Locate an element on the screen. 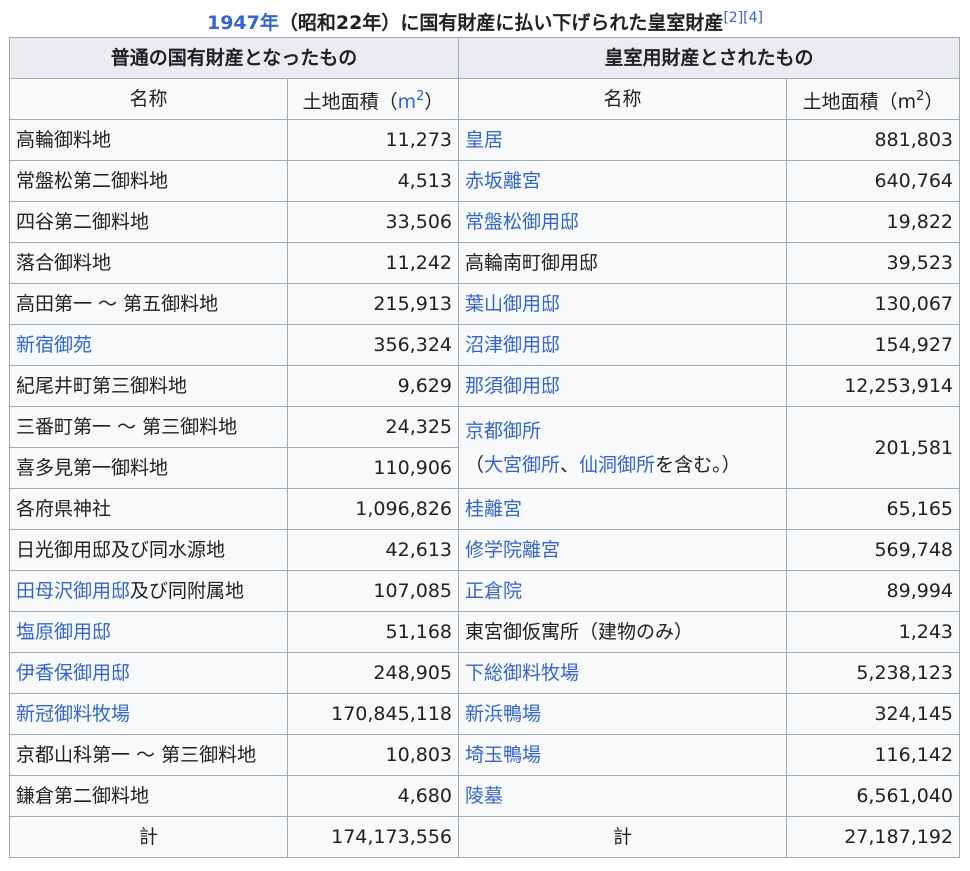 This screenshot has height=871, width=970. left-name-link: 新宿御苑 is located at coordinates (54, 345).